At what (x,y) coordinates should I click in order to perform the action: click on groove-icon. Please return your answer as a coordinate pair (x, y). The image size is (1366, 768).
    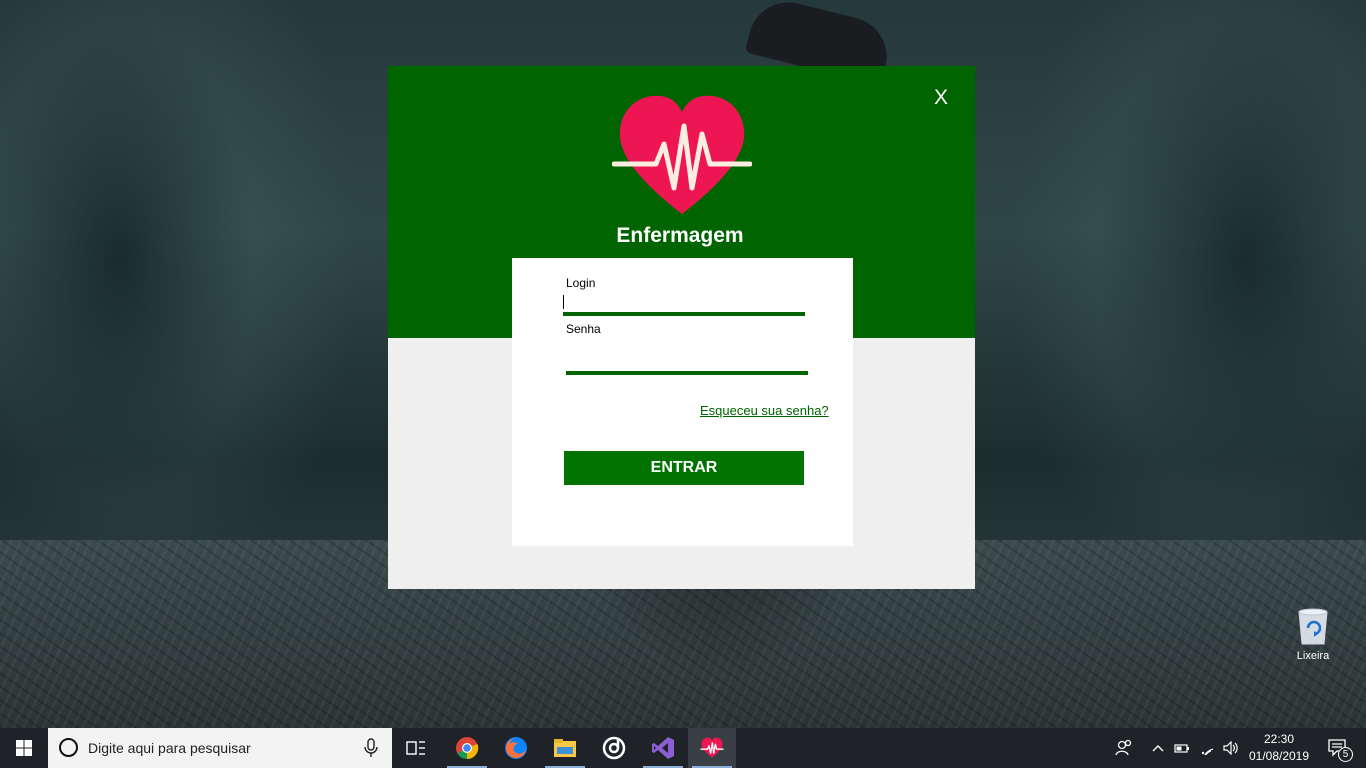
    Looking at the image, I should click on (614, 748).